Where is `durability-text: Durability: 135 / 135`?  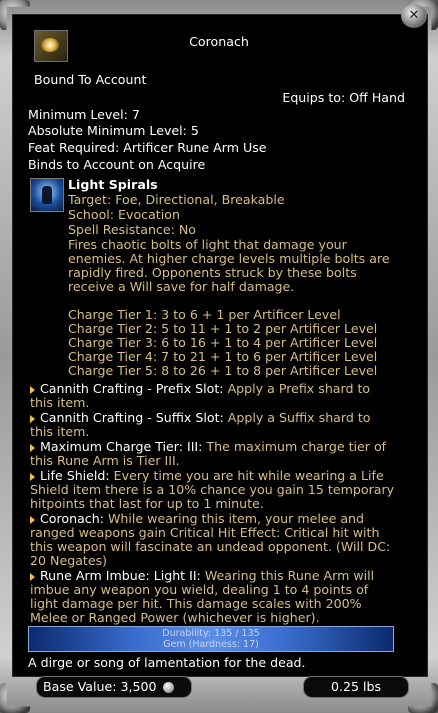 durability-text: Durability: 135 / 135 is located at coordinates (211, 633).